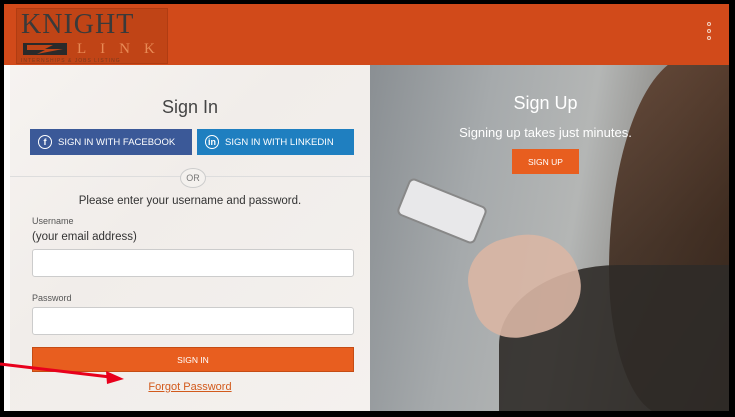 The width and height of the screenshot is (735, 417). What do you see at coordinates (442, 211) in the screenshot?
I see `background-photo-phone` at bounding box center [442, 211].